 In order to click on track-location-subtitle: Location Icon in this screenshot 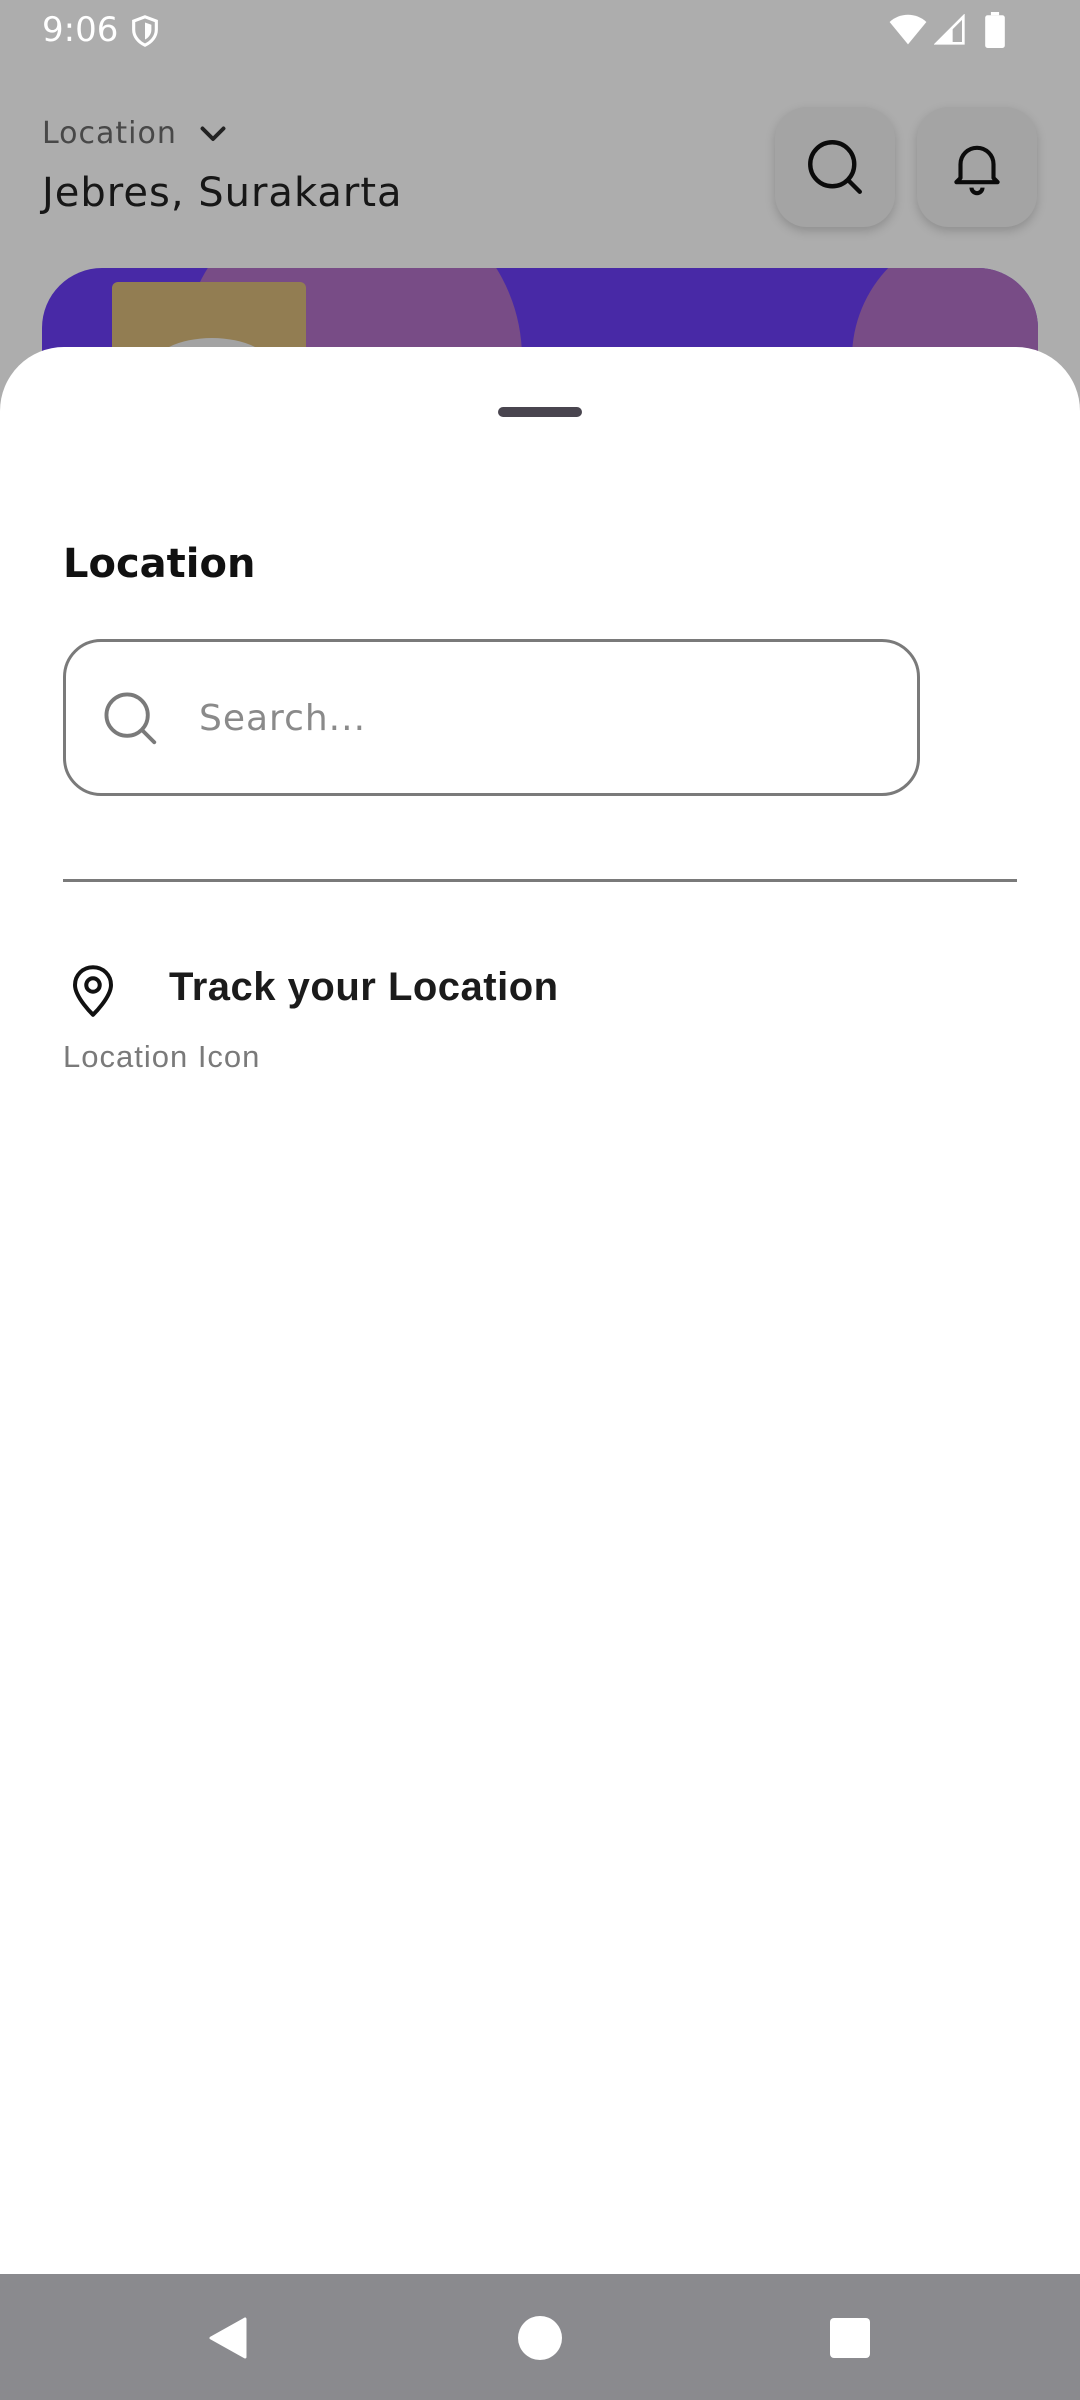, I will do `click(162, 1056)`.